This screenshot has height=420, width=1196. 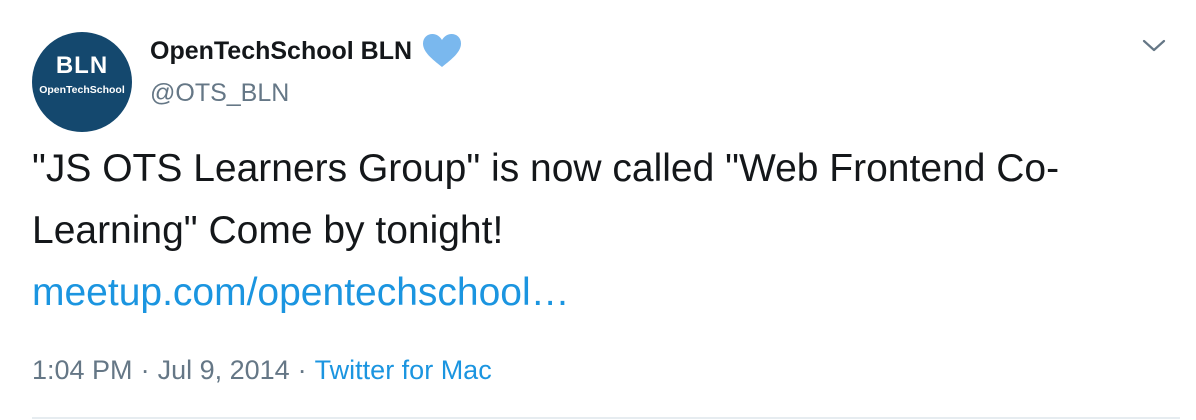 I want to click on blue-heart-icon, so click(x=442, y=51).